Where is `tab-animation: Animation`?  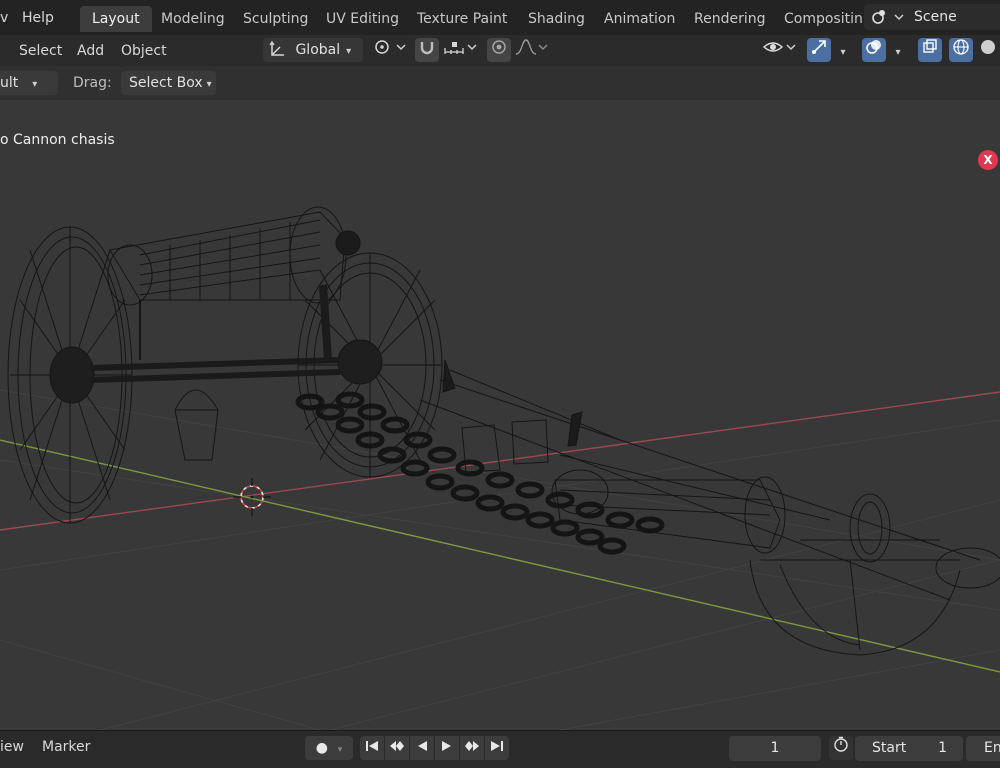
tab-animation: Animation is located at coordinates (639, 19).